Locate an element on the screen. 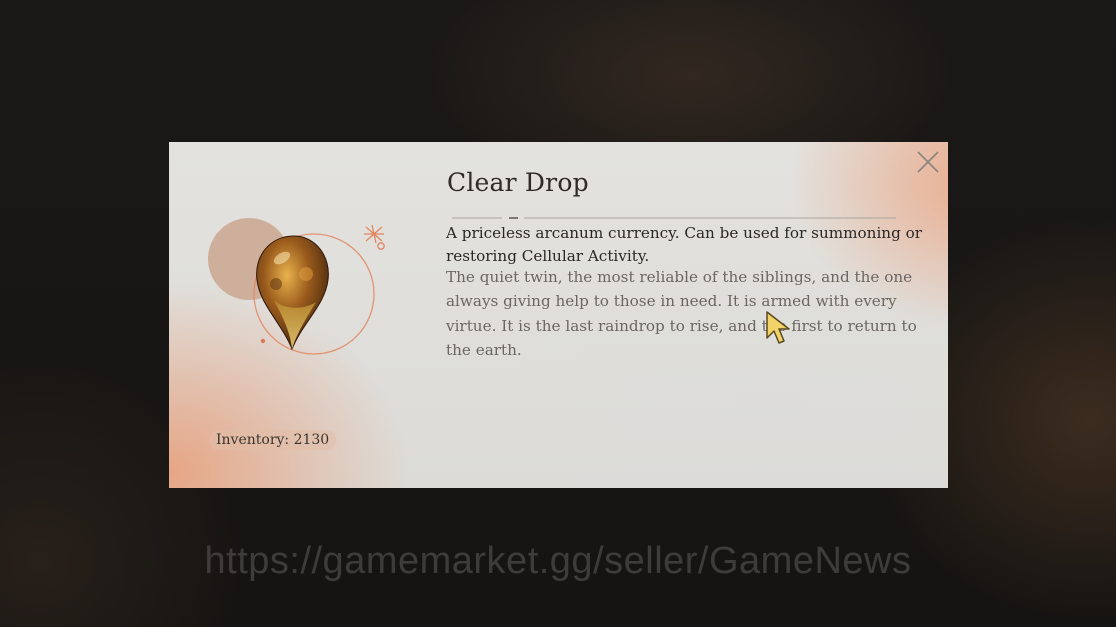  spark-icon is located at coordinates (374, 237).